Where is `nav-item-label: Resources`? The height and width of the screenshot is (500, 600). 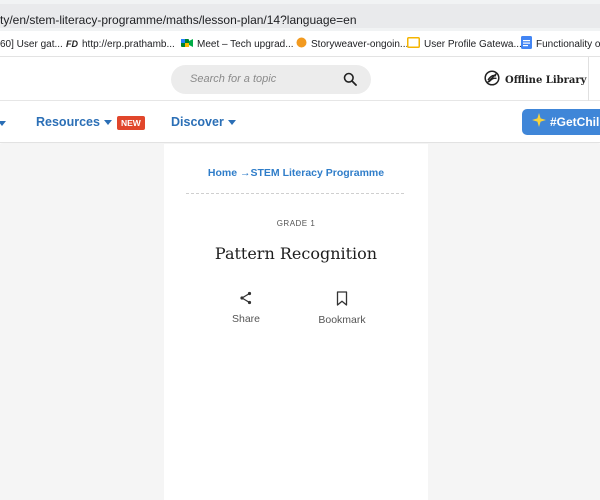 nav-item-label: Resources is located at coordinates (68, 122).